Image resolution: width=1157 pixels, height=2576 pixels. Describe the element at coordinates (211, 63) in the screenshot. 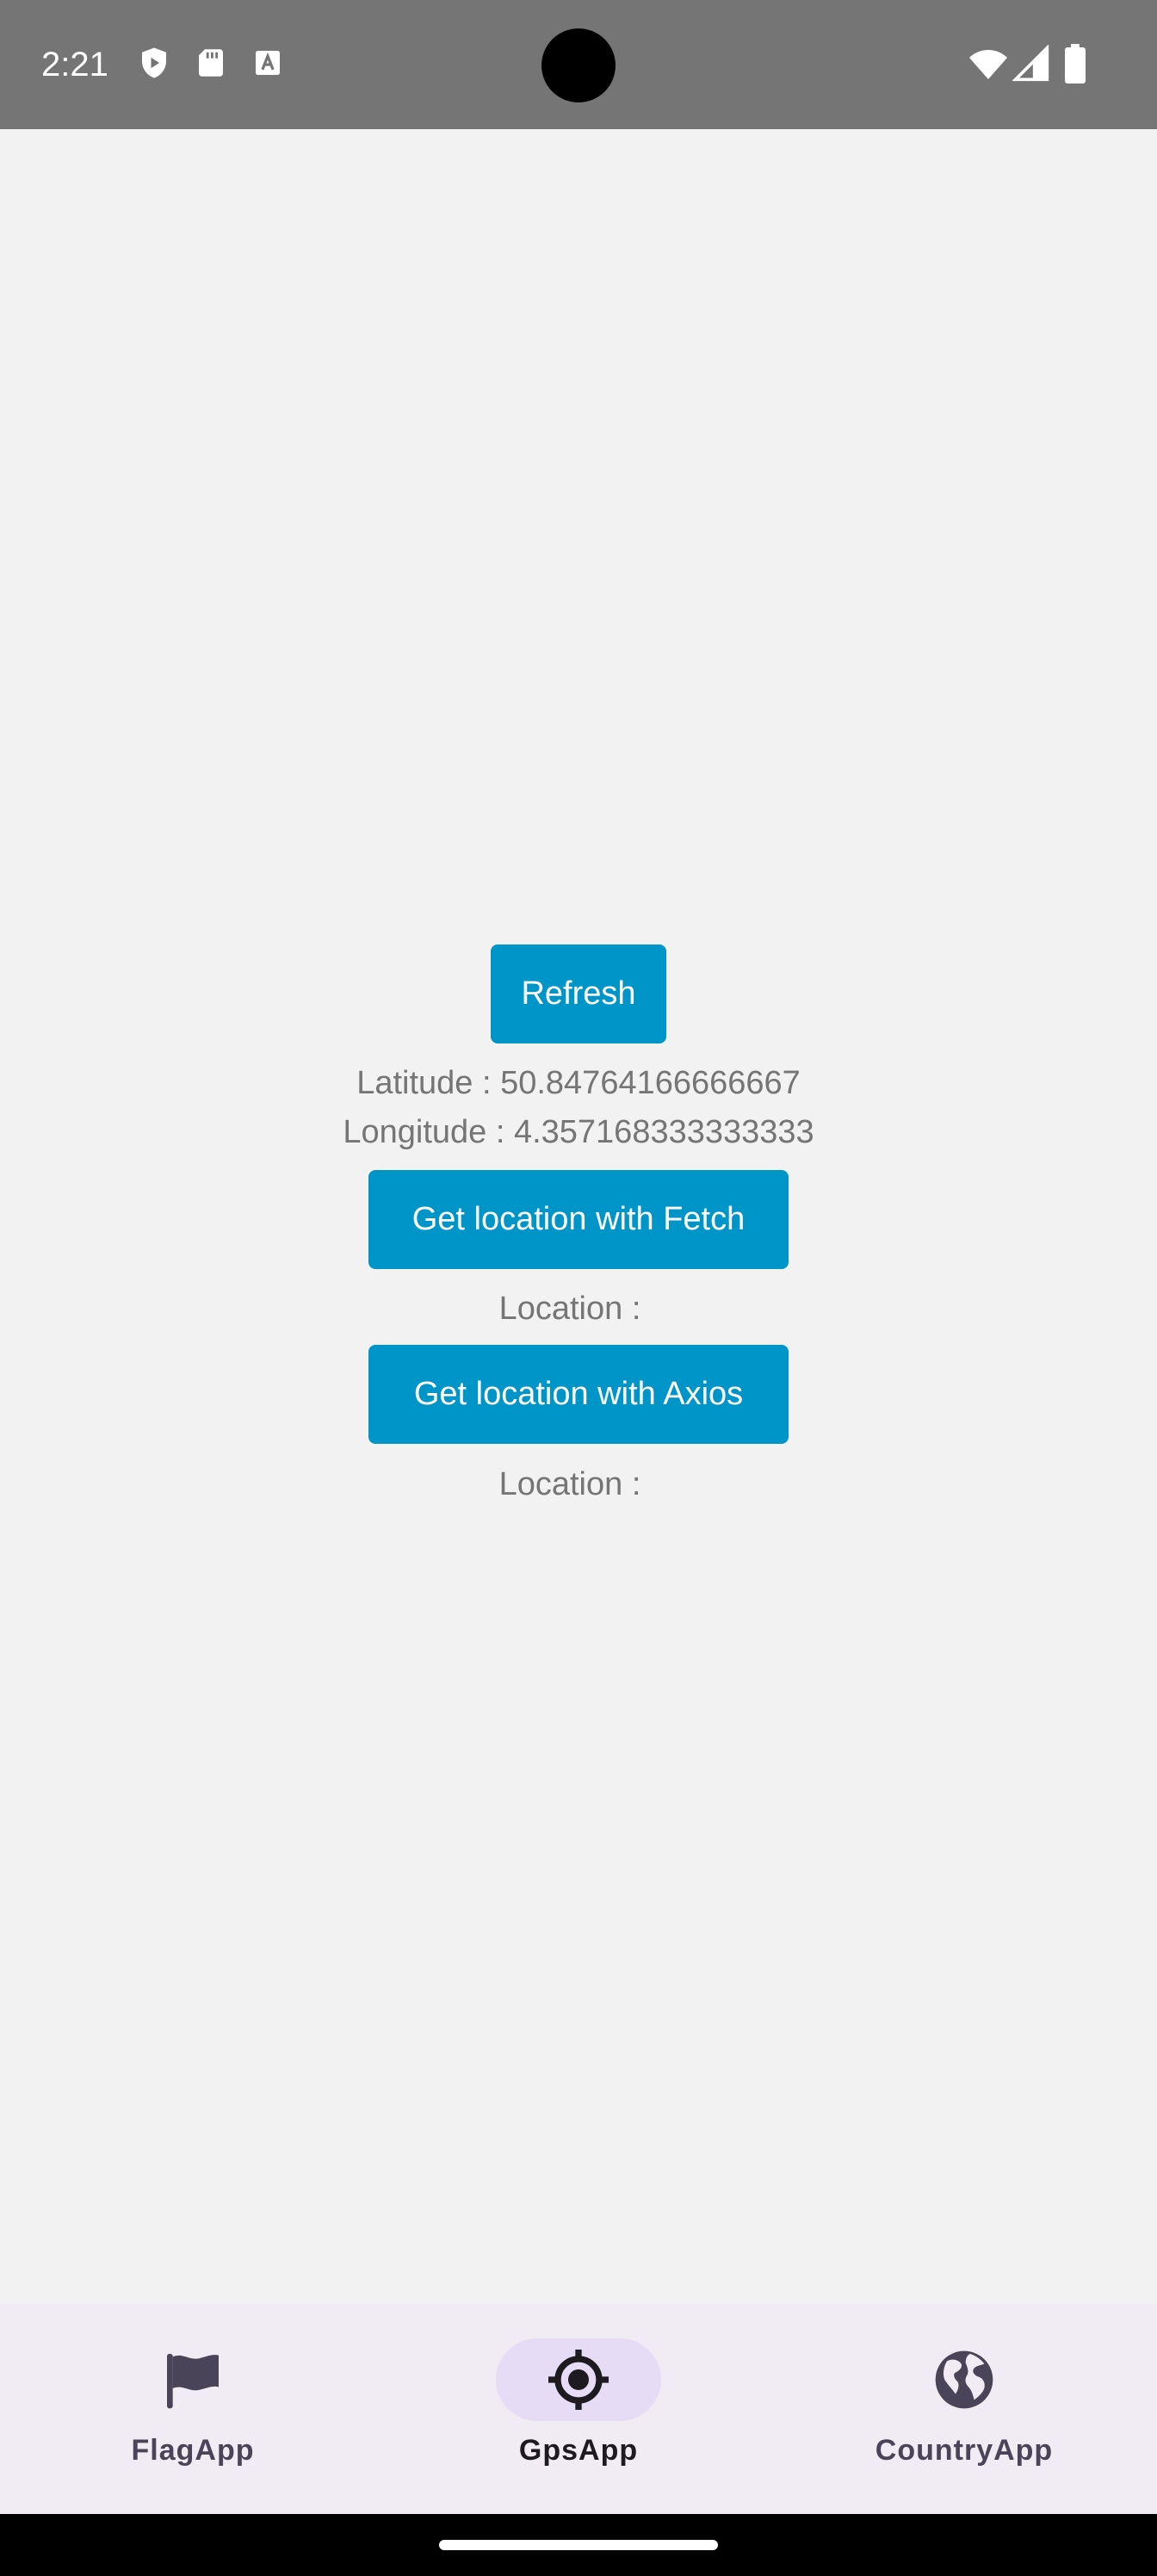

I see `sd-card-icon` at that location.